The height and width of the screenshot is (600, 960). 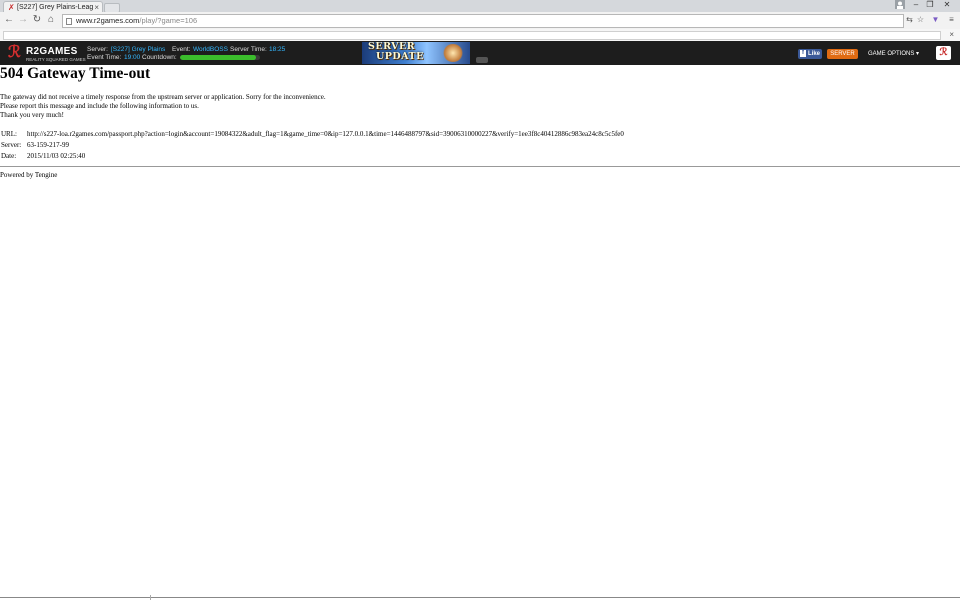 I want to click on event-time-label: Event Time:, so click(x=104, y=57).